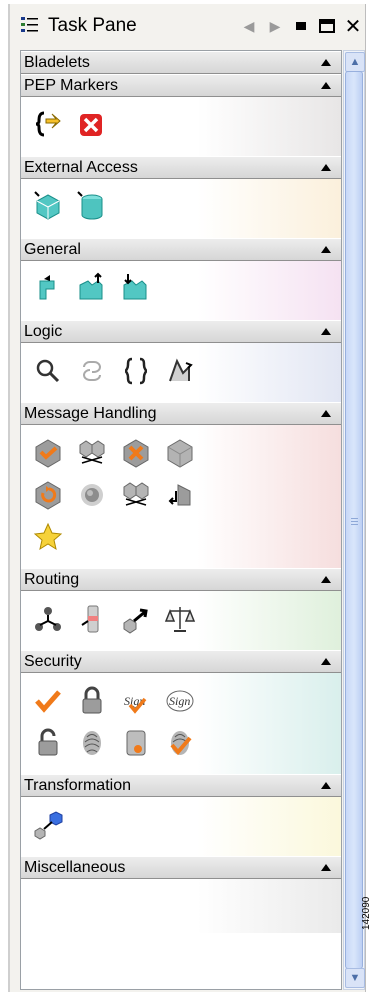 This screenshot has height=994, width=379. I want to click on pep-start-marker-icon, so click(48, 125).